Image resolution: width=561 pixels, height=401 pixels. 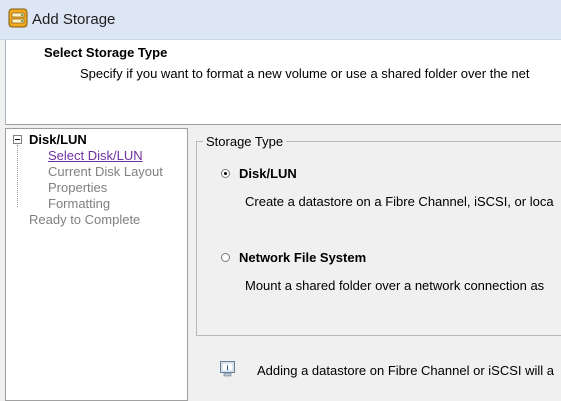 What do you see at coordinates (58, 139) in the screenshot?
I see `nav-item-disk-lun: Disk/LUN` at bounding box center [58, 139].